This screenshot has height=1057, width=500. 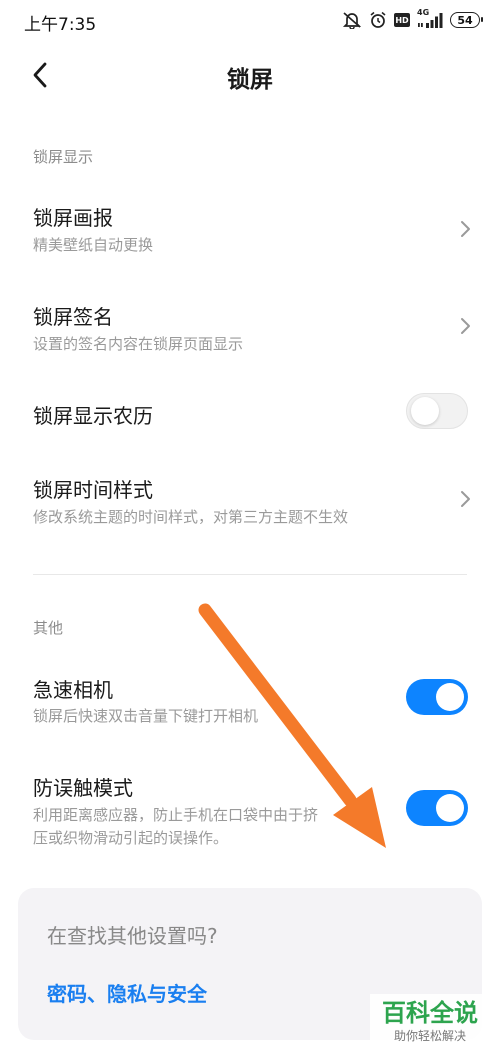 I want to click on header: 锁屏, so click(x=250, y=76).